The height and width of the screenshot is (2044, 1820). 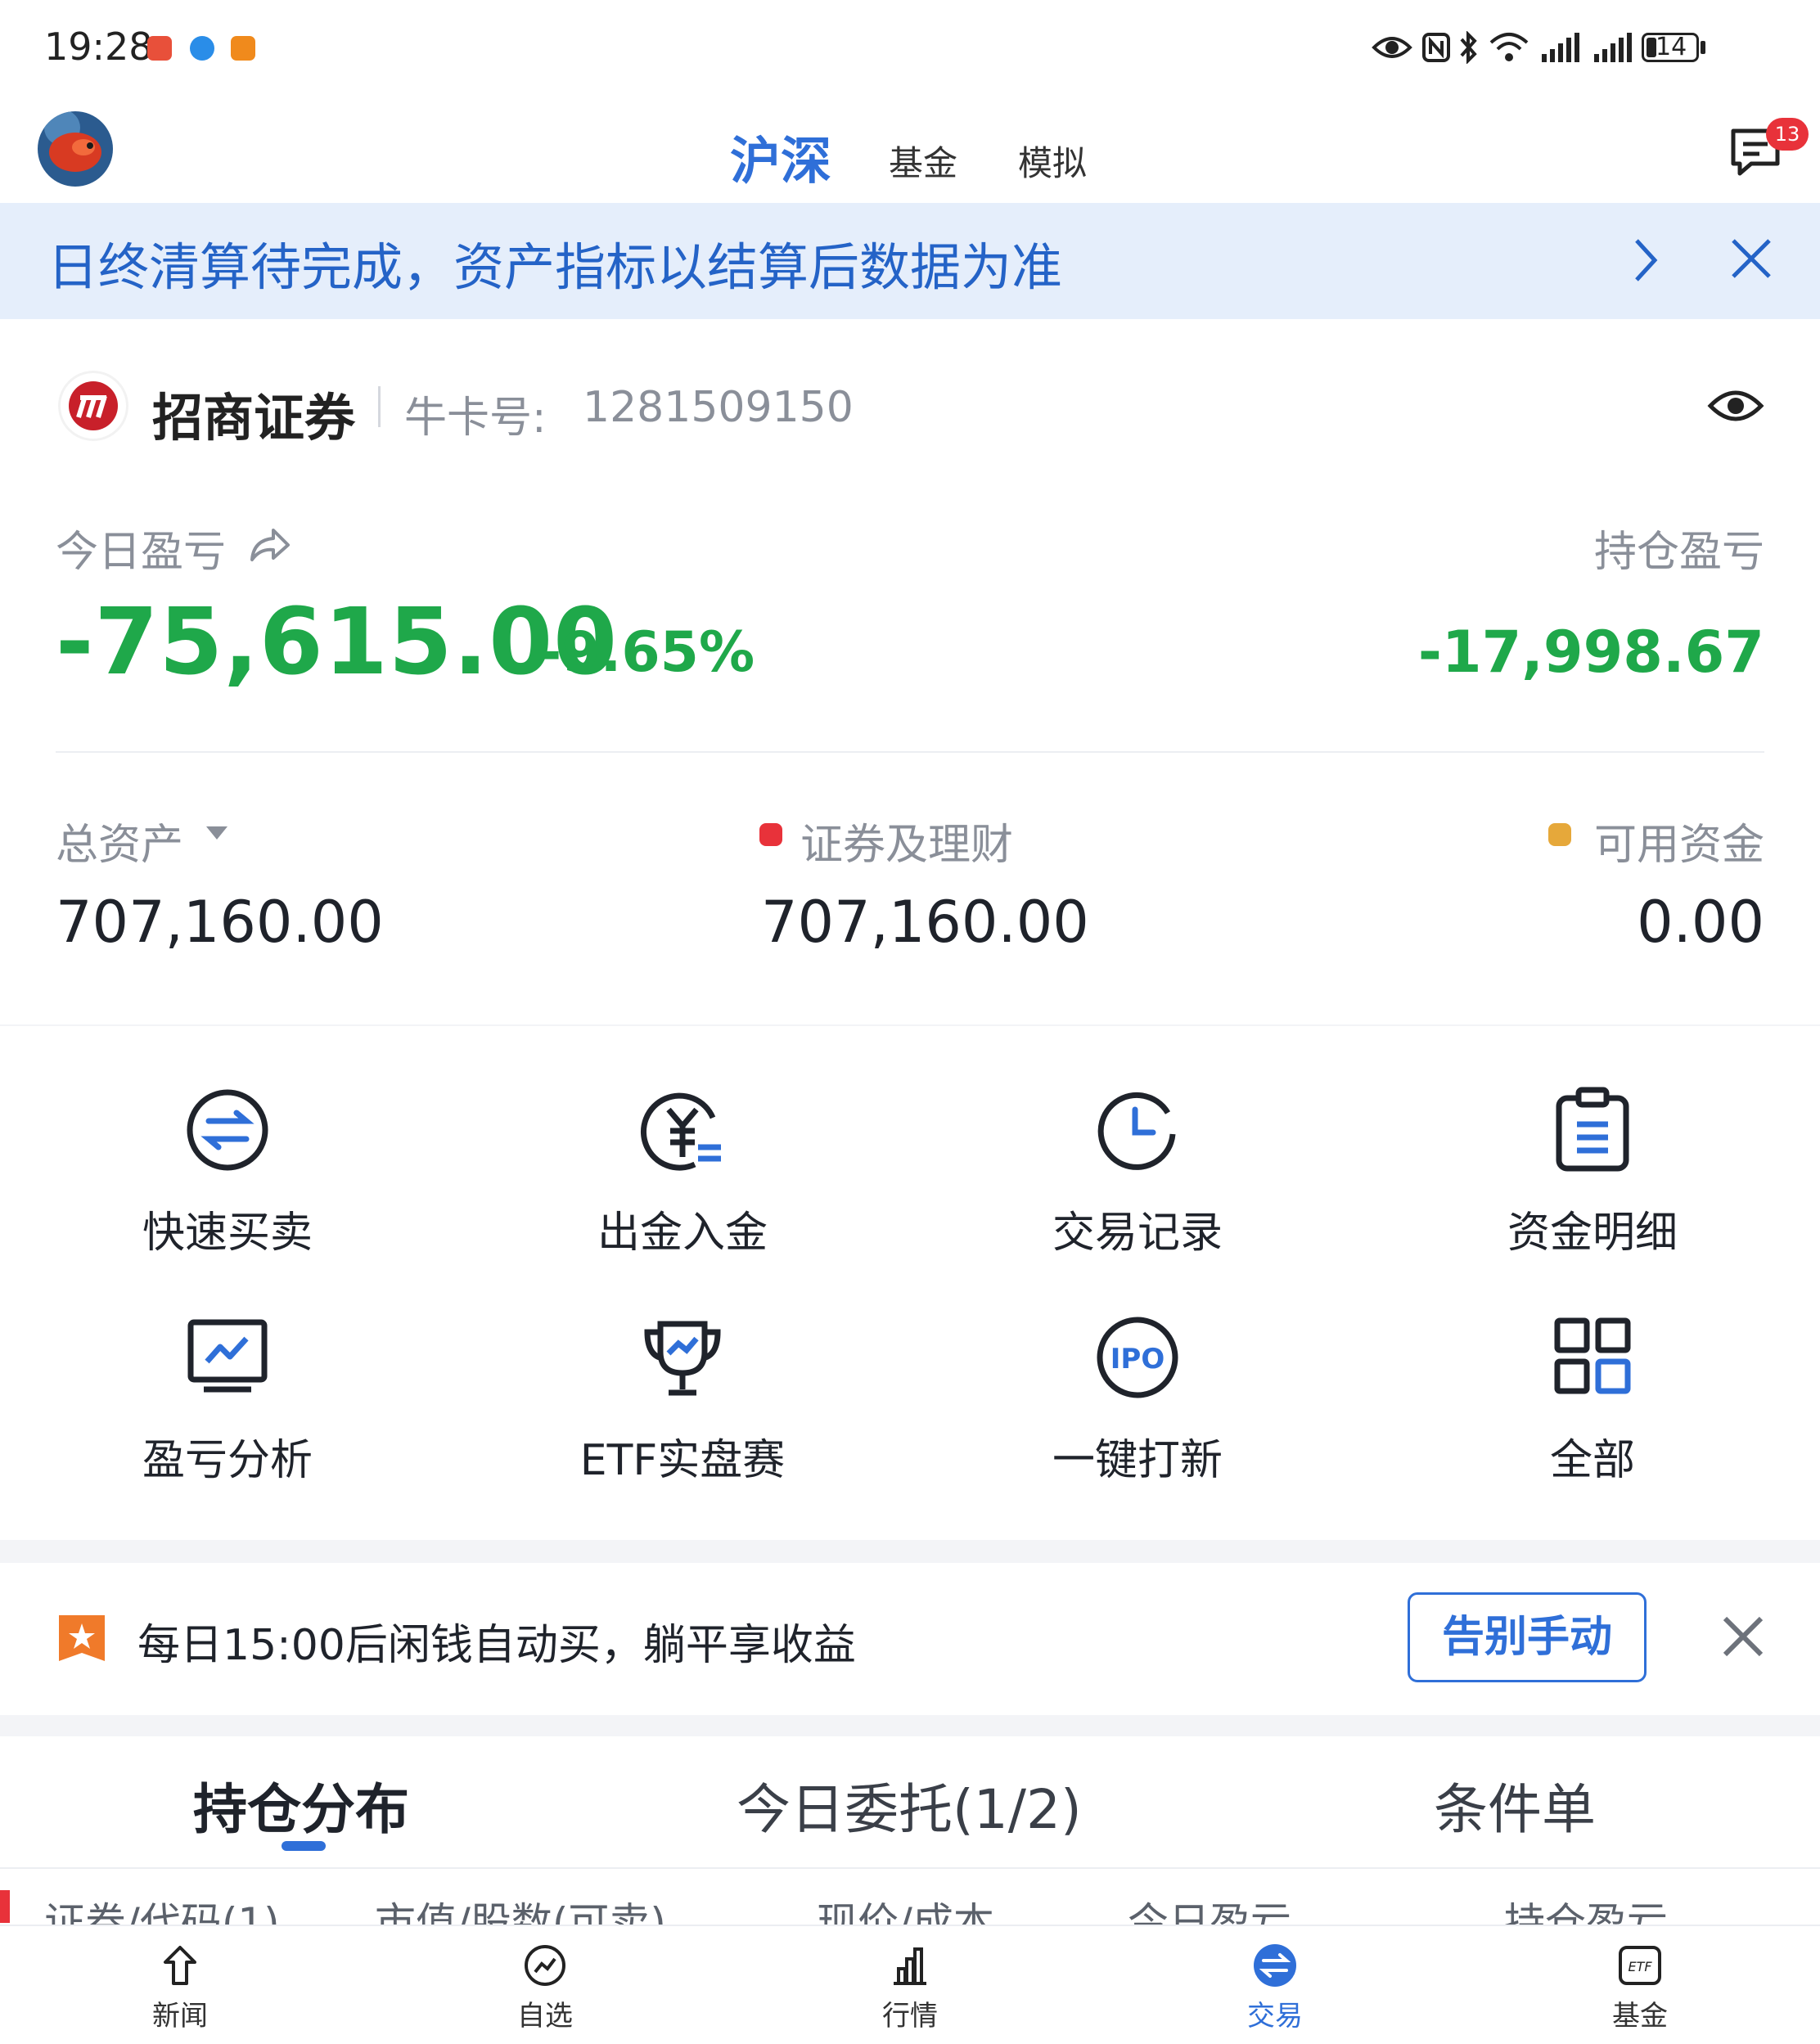 What do you see at coordinates (379, 406) in the screenshot?
I see `account-divider` at bounding box center [379, 406].